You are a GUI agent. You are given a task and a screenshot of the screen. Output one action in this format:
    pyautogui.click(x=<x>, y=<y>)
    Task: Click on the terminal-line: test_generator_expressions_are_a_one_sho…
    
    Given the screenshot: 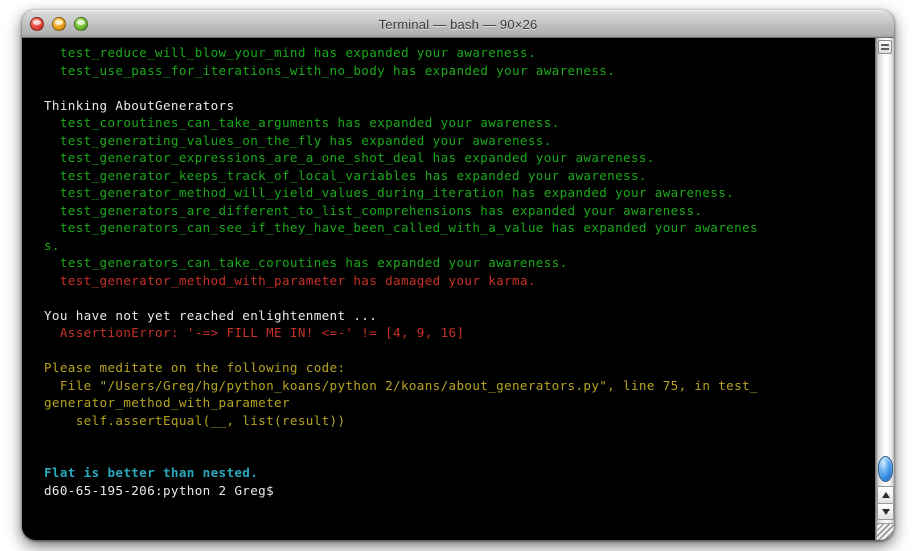 What is the action you would take?
    pyautogui.click(x=349, y=157)
    